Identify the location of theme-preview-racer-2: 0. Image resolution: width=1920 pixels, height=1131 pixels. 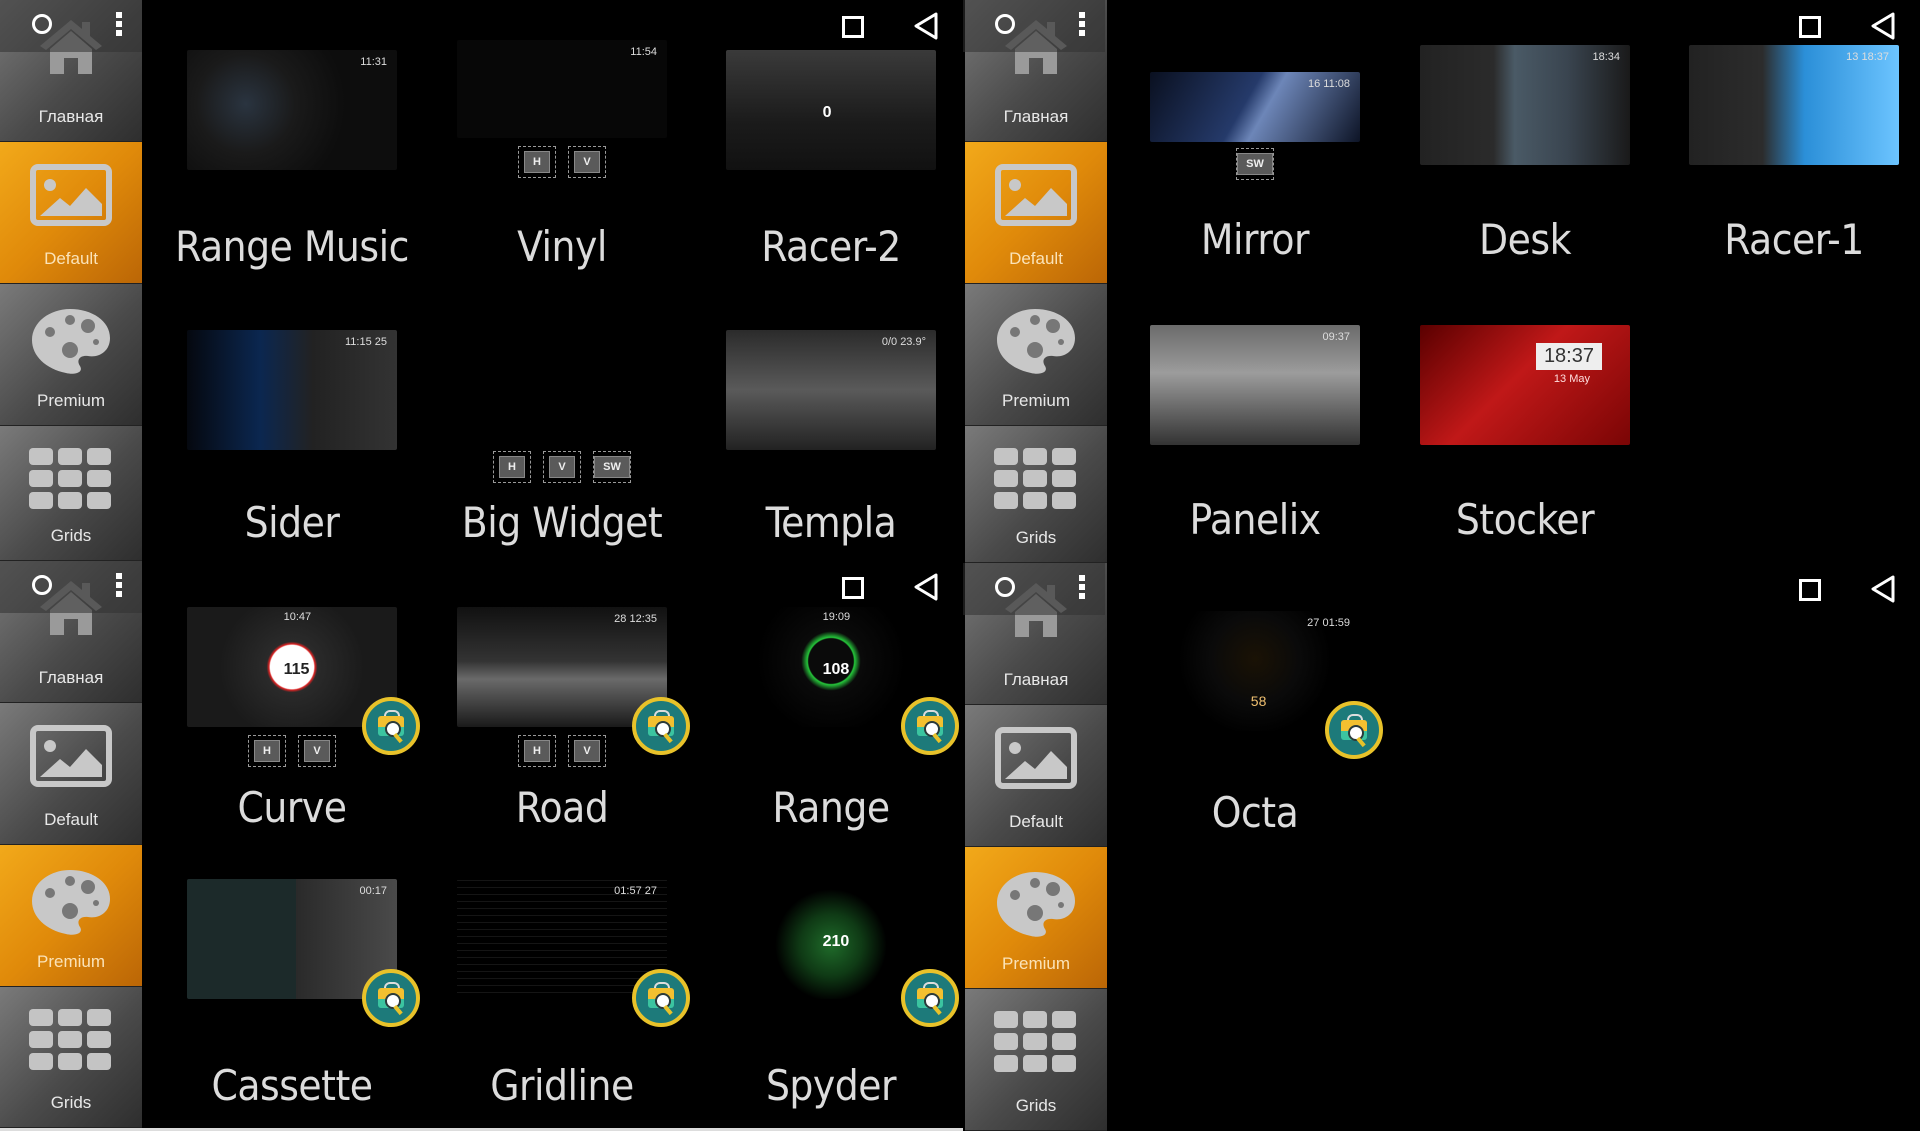
(831, 110).